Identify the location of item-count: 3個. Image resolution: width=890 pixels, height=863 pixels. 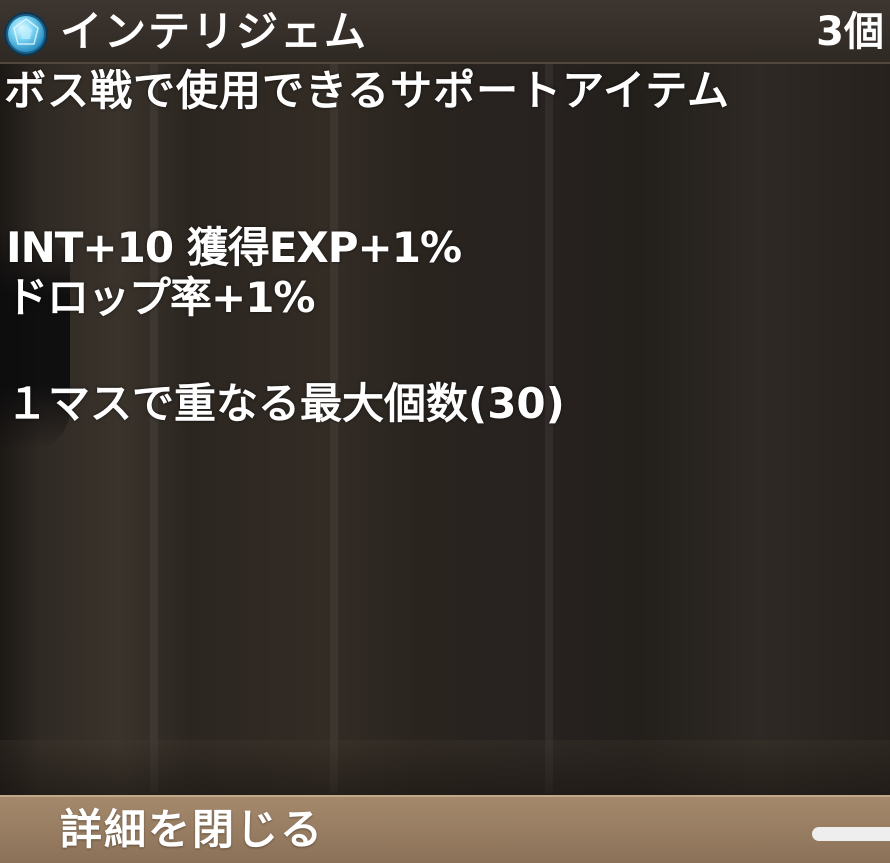
(850, 32).